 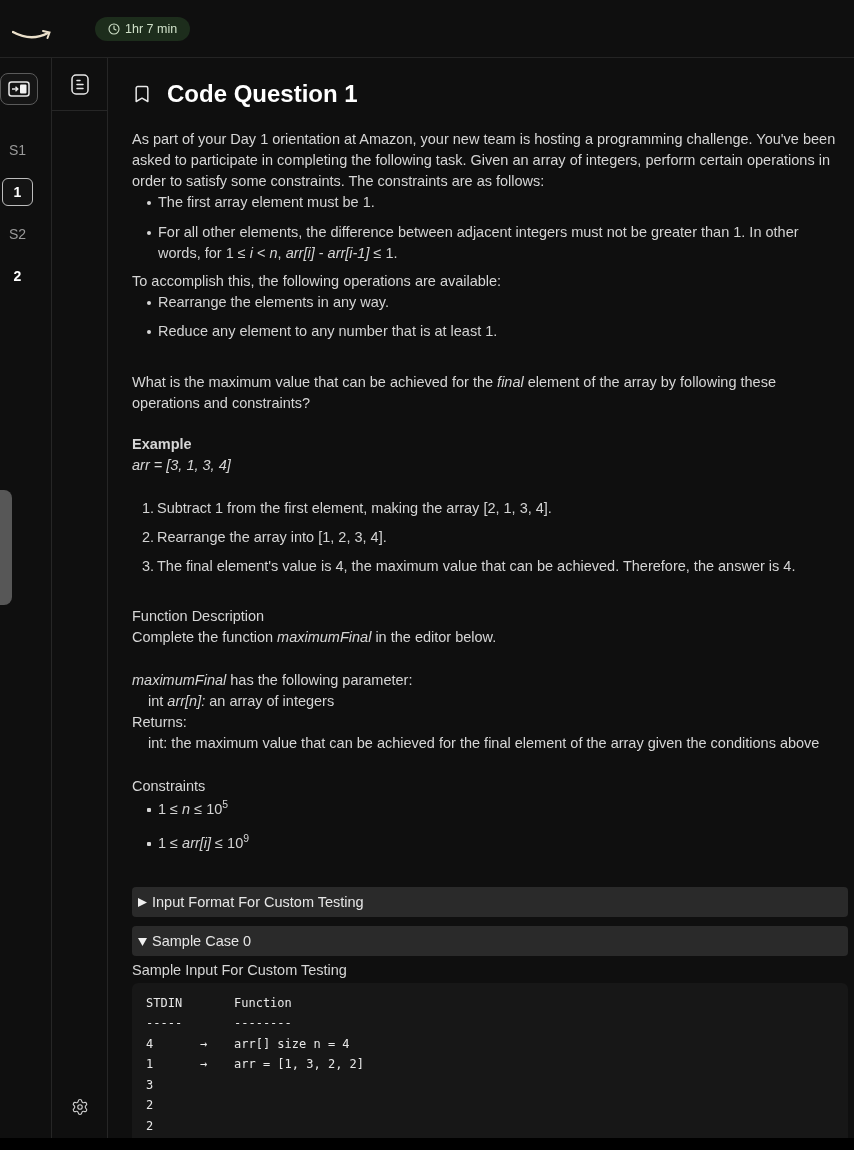 What do you see at coordinates (317, 281) in the screenshot?
I see `description-text: To accomplish this, the following operations are available:` at bounding box center [317, 281].